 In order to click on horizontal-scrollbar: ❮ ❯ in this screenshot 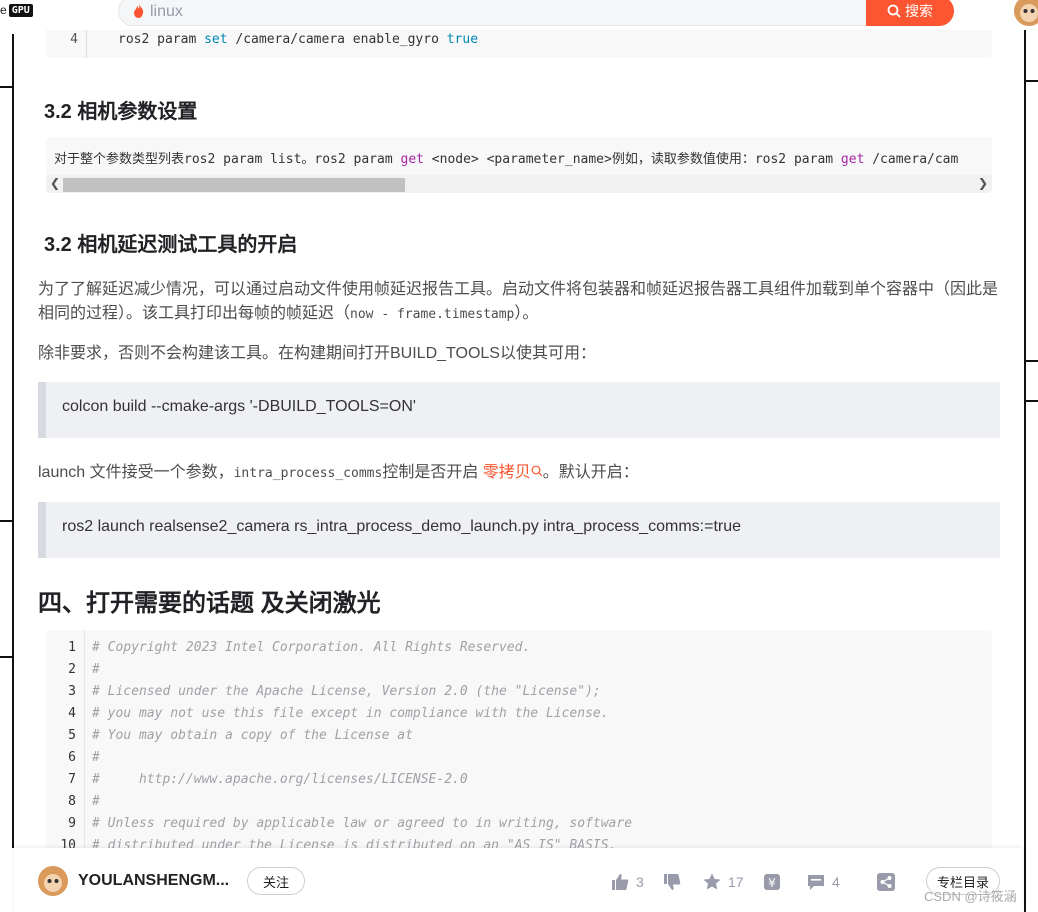, I will do `click(519, 184)`.